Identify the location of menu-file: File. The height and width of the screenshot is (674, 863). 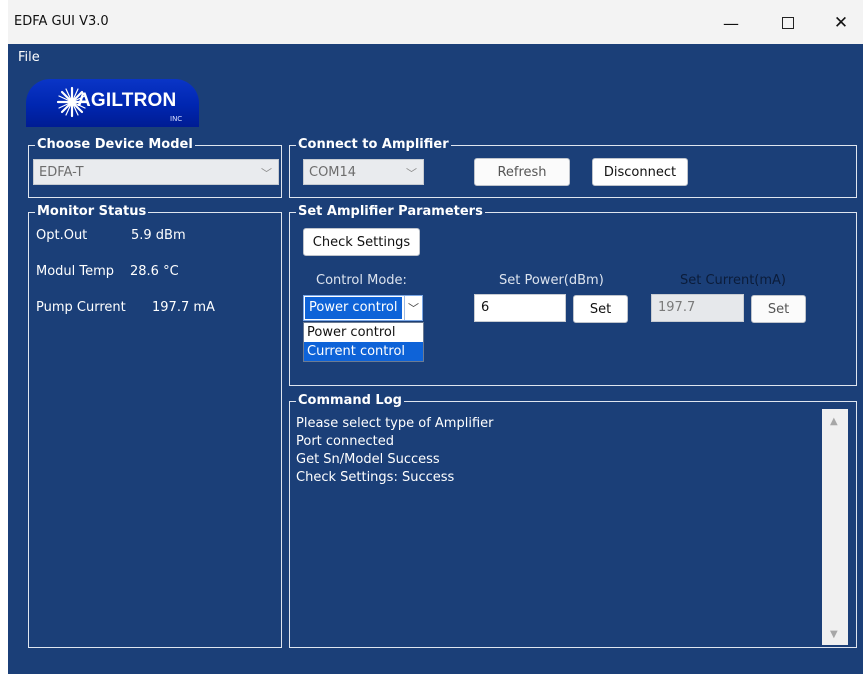
(29, 57).